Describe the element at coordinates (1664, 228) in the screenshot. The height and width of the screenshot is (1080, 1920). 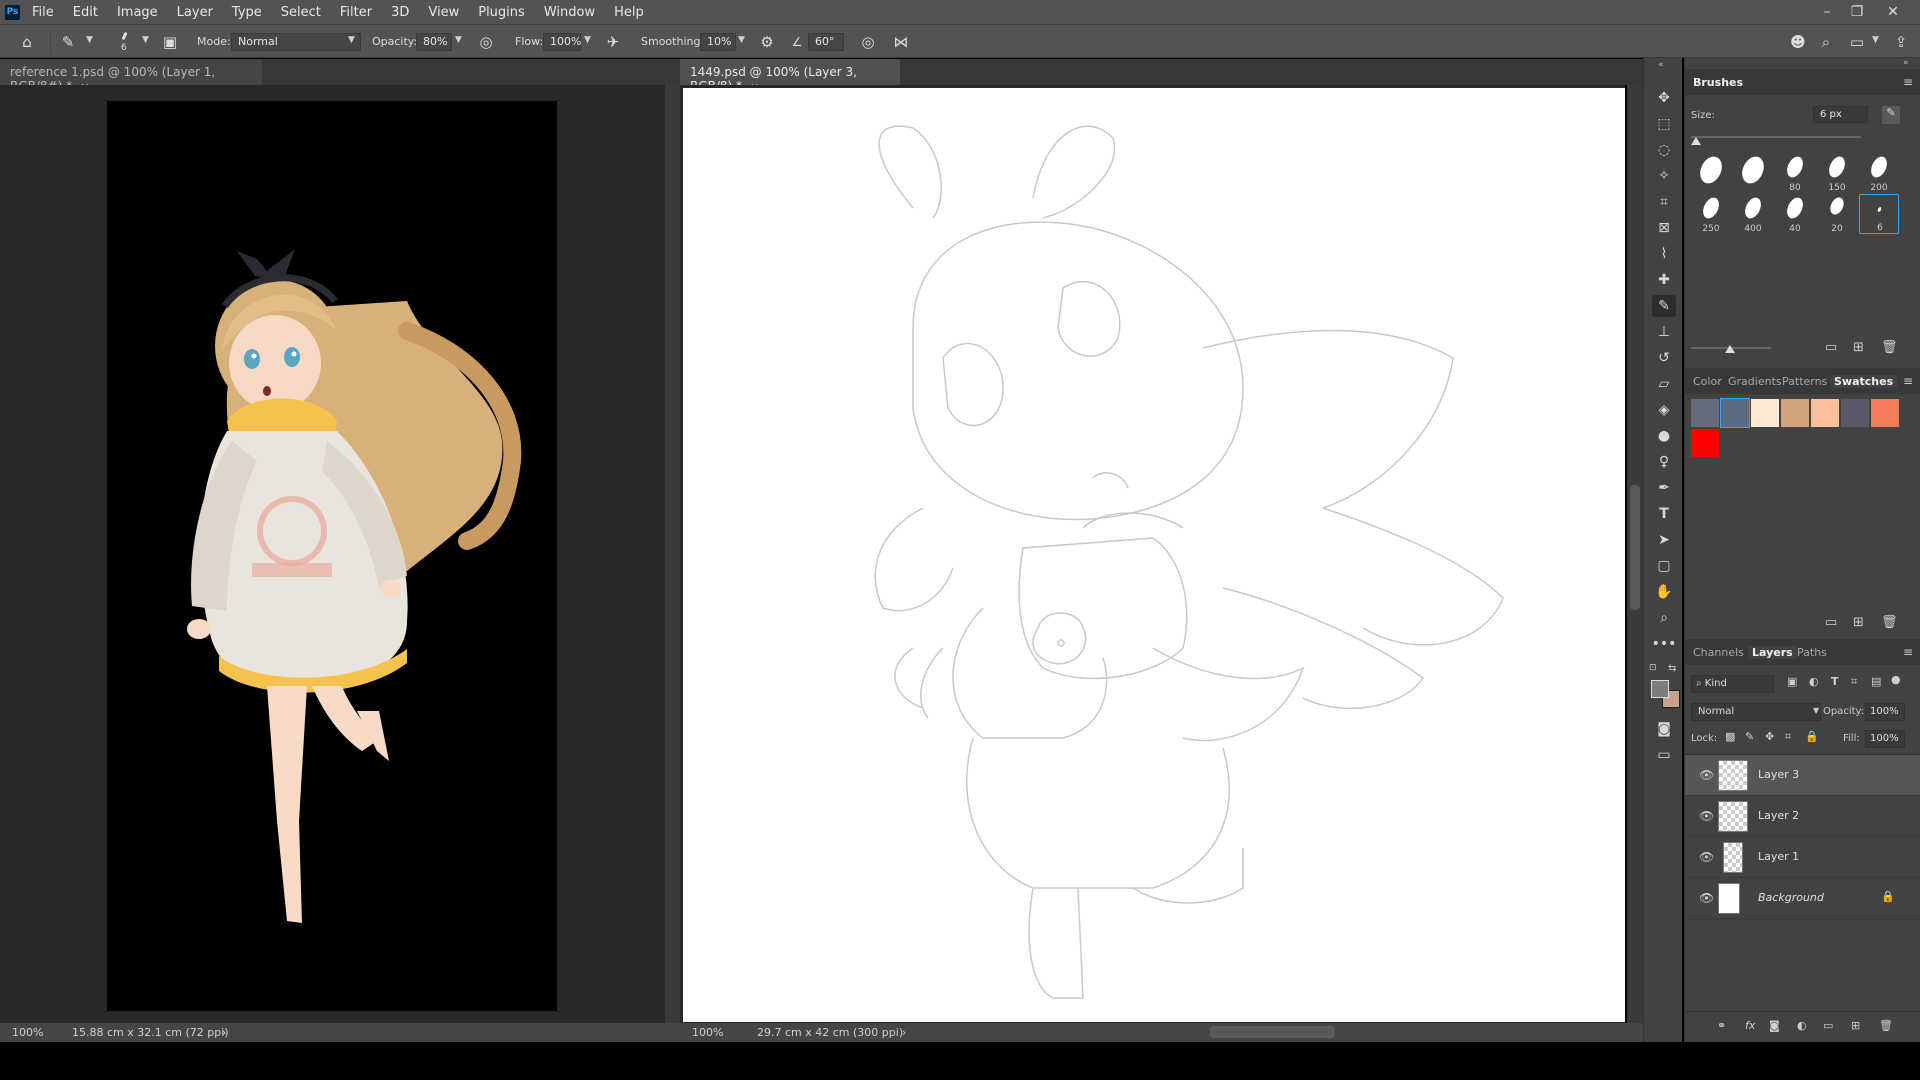
I see `frame-tool-icon: ⊠` at that location.